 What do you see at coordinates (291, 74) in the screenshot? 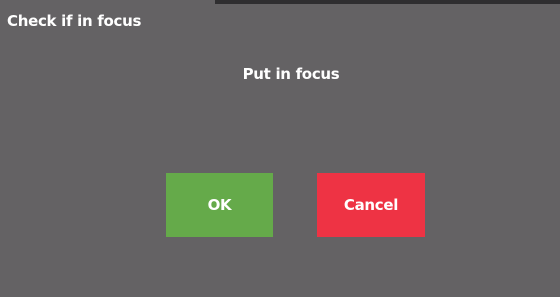
I see `dialog-message: Put in focus` at bounding box center [291, 74].